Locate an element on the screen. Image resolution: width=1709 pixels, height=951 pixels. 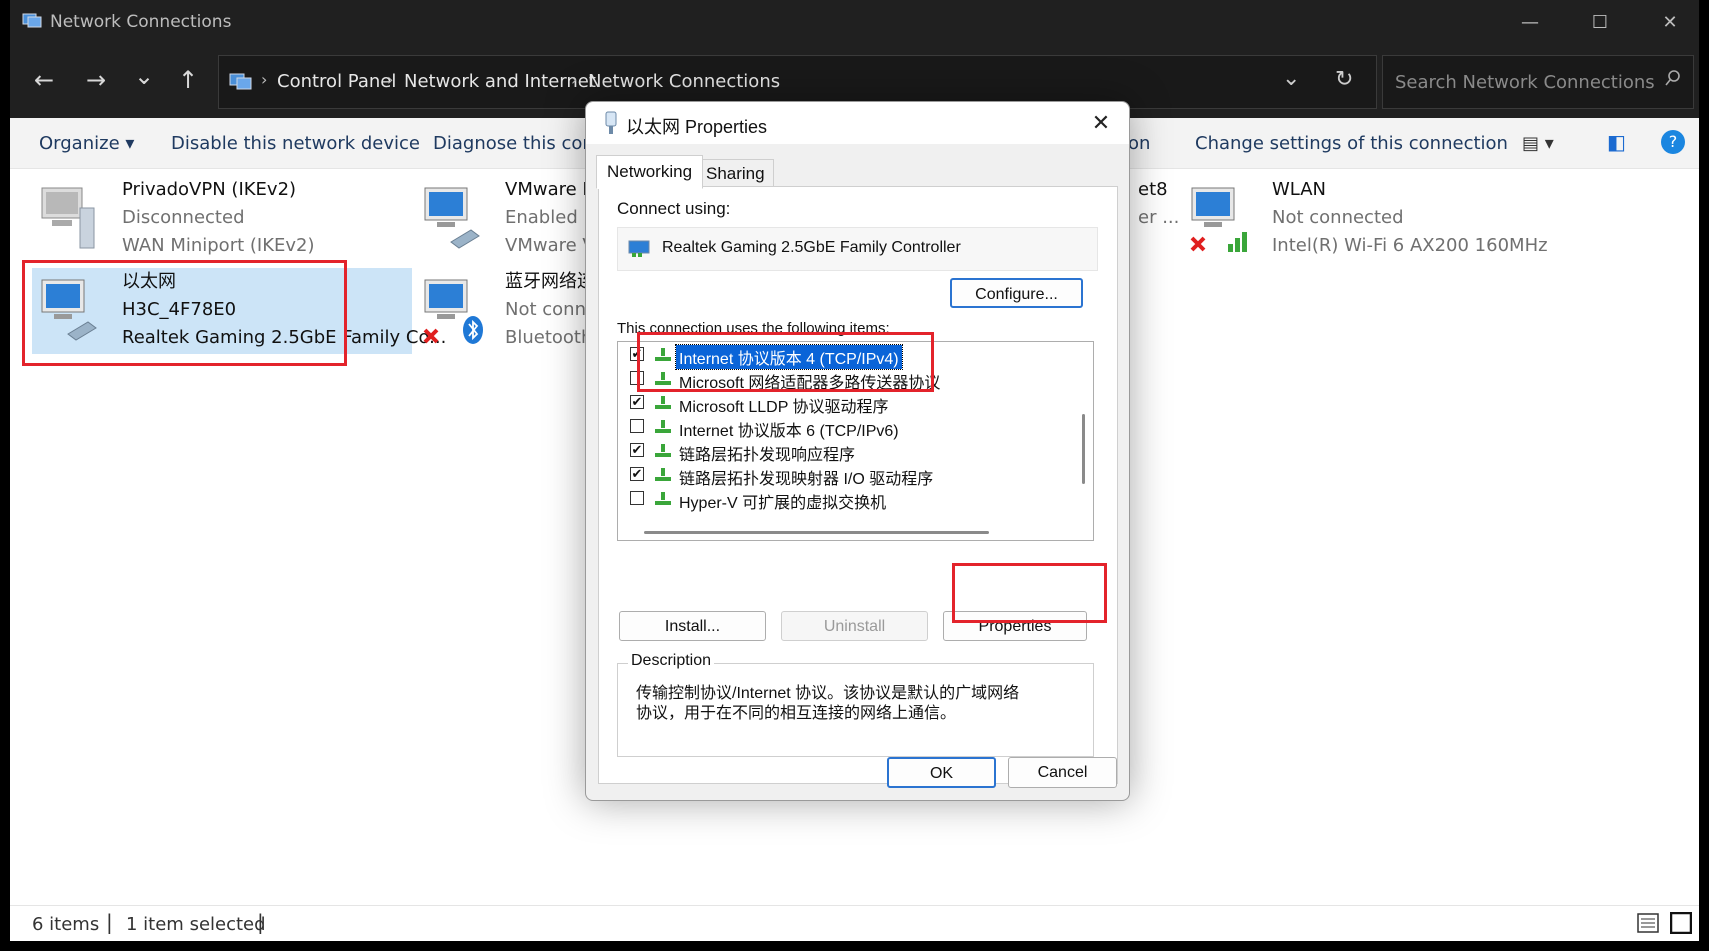
connection-status: Disconnected is located at coordinates (183, 217).